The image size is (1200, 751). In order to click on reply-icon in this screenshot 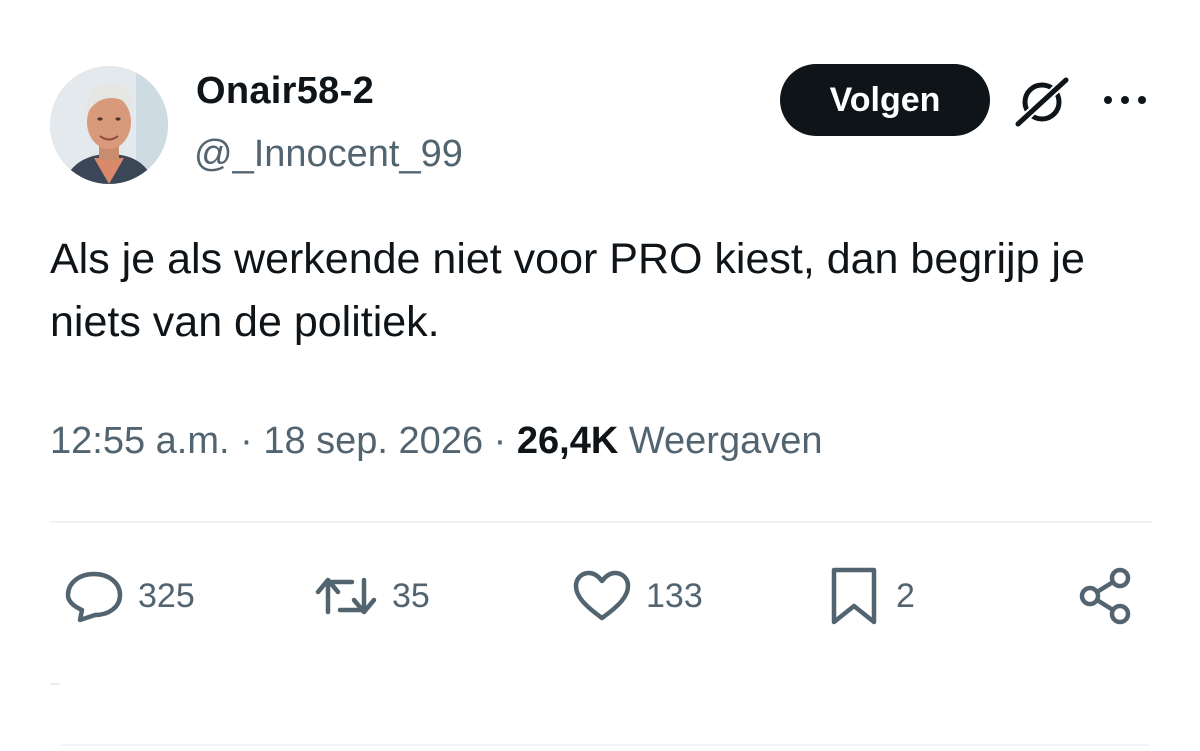, I will do `click(94, 597)`.